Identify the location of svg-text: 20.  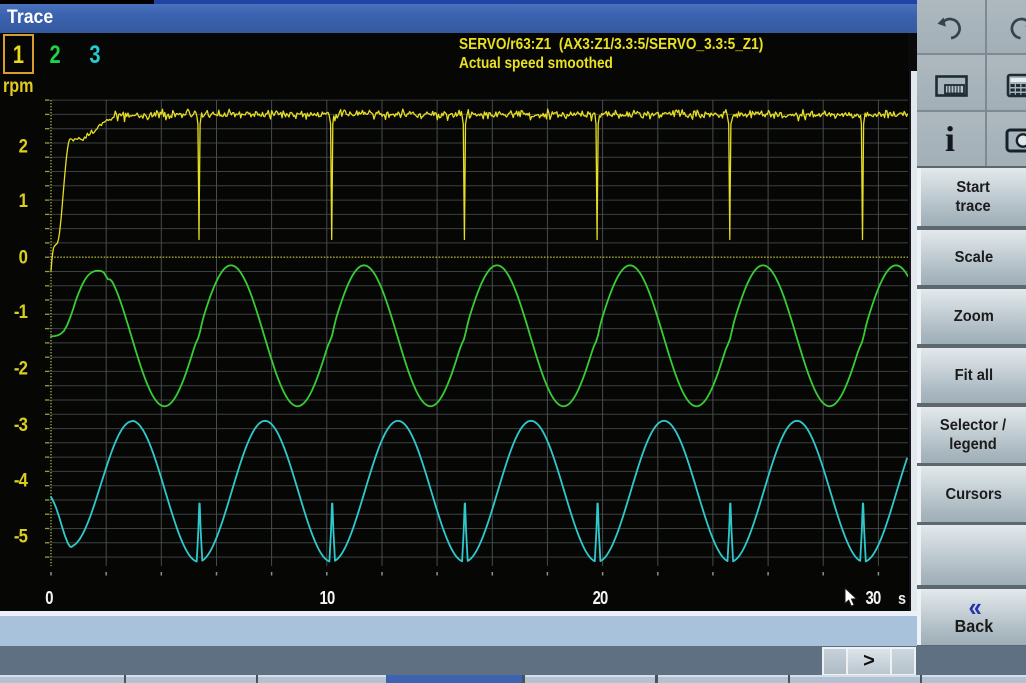
(600, 597).